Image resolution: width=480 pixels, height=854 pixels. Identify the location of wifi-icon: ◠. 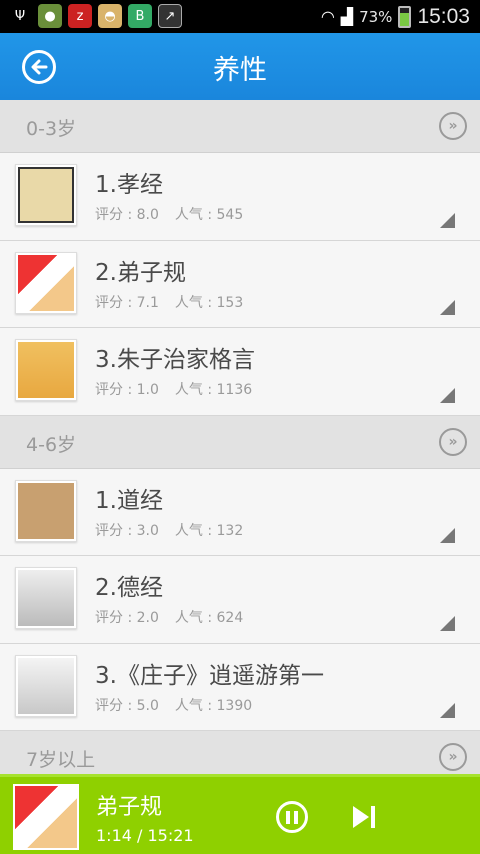
(327, 16).